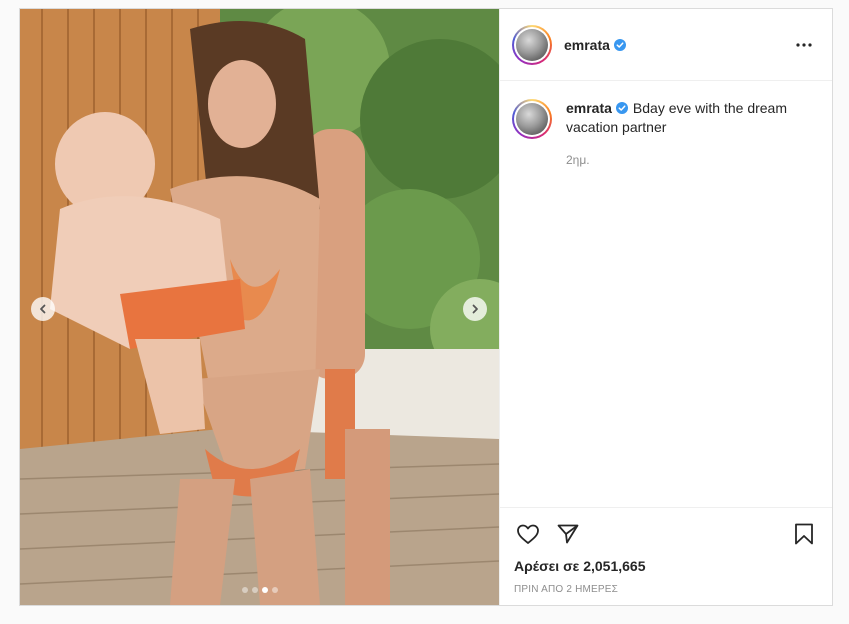 This screenshot has width=849, height=624. I want to click on save-button, so click(804, 534).